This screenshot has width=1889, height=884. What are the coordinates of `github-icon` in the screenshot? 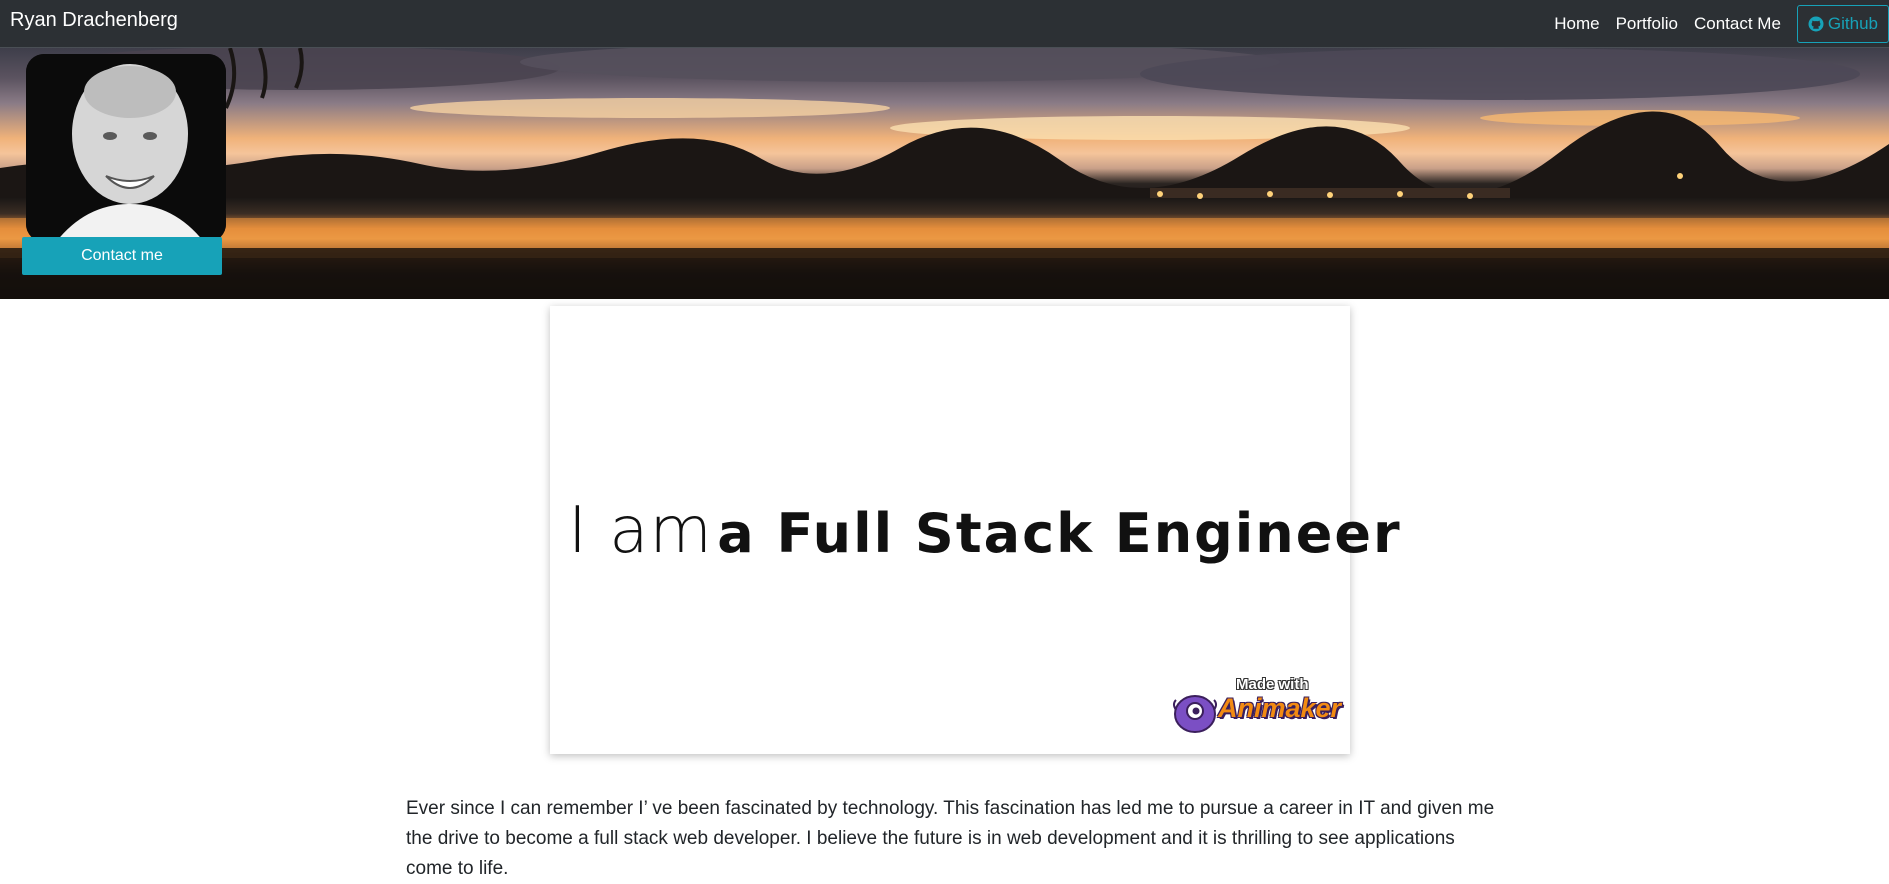 It's located at (1816, 24).